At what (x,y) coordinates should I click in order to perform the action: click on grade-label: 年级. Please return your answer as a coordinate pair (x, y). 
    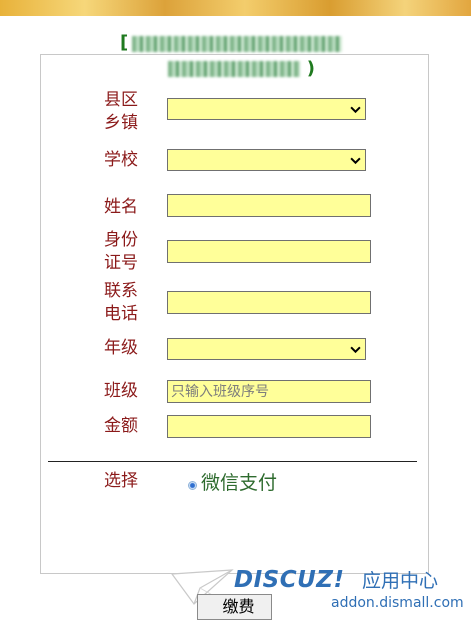
    Looking at the image, I should click on (121, 348).